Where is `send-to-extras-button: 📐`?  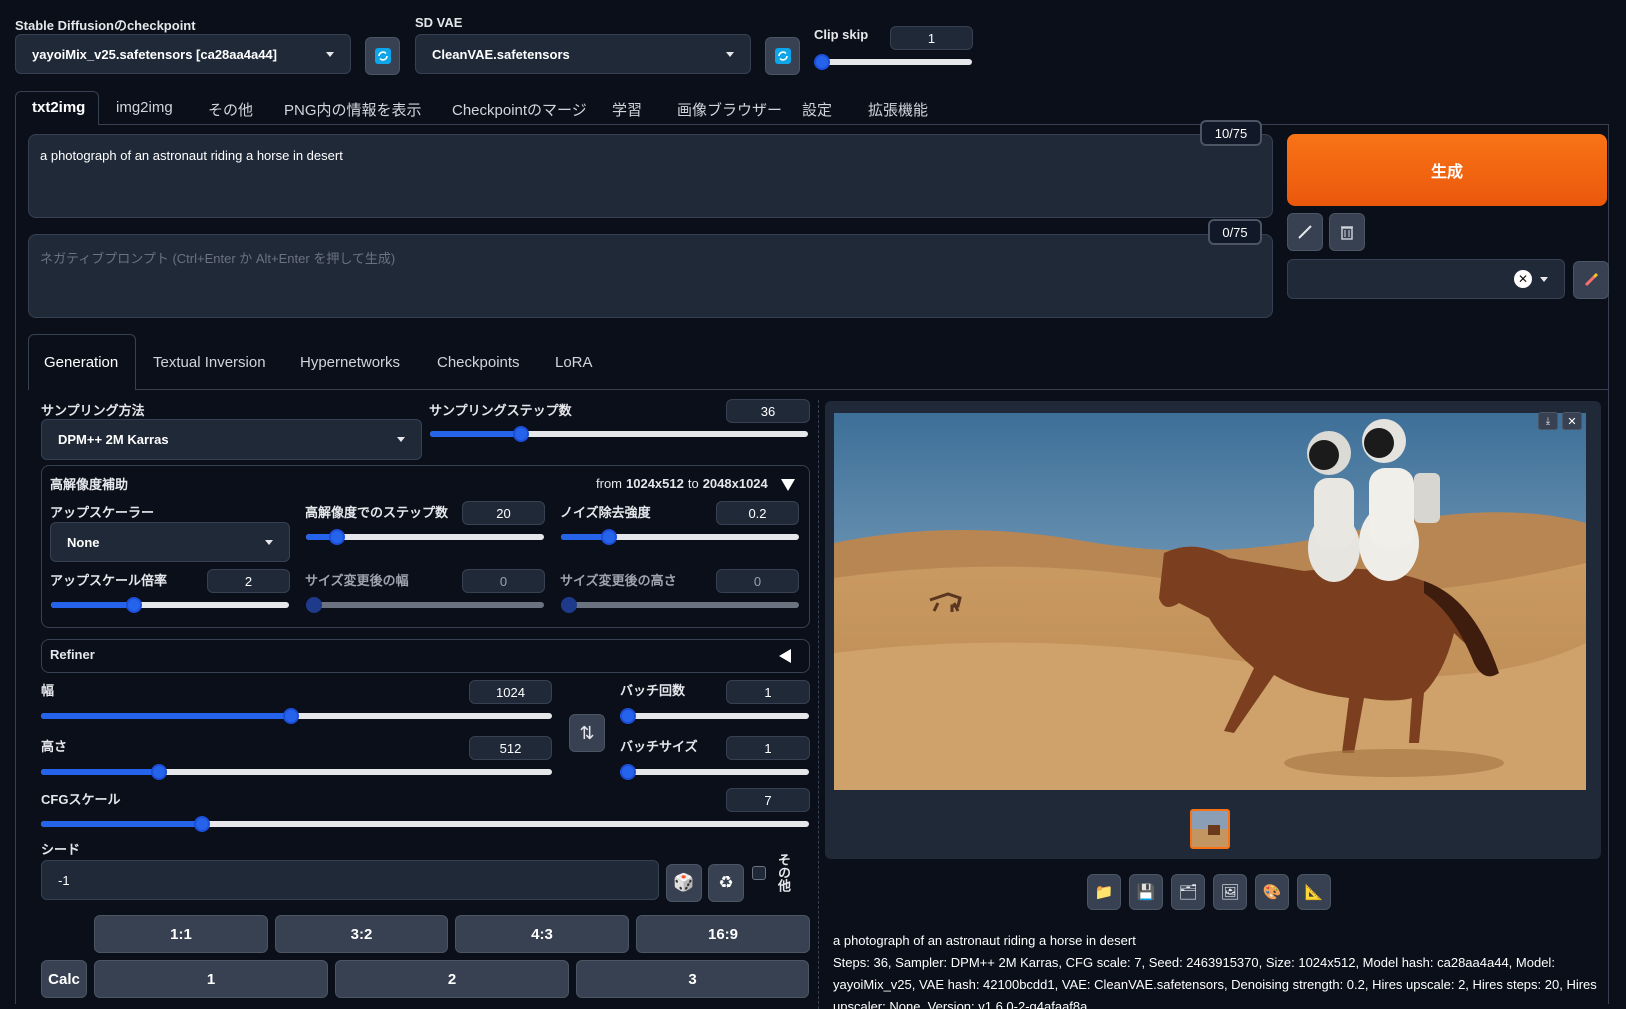 send-to-extras-button: 📐 is located at coordinates (1314, 892).